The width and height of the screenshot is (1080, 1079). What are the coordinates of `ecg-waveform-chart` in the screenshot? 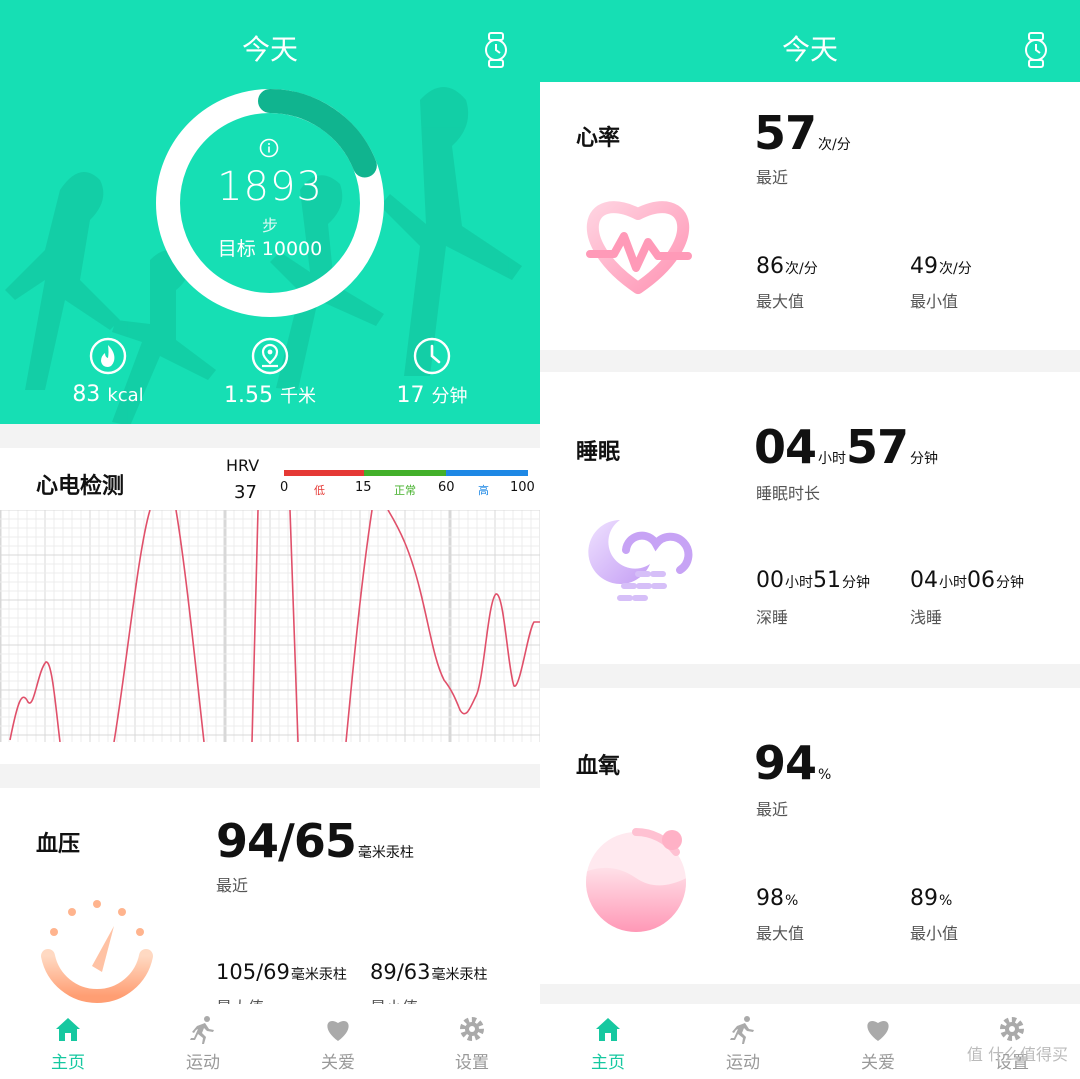 It's located at (270, 626).